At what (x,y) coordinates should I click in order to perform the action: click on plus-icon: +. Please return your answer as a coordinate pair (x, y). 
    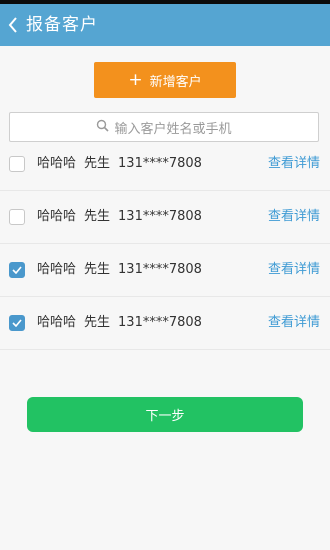
    Looking at the image, I should click on (135, 79).